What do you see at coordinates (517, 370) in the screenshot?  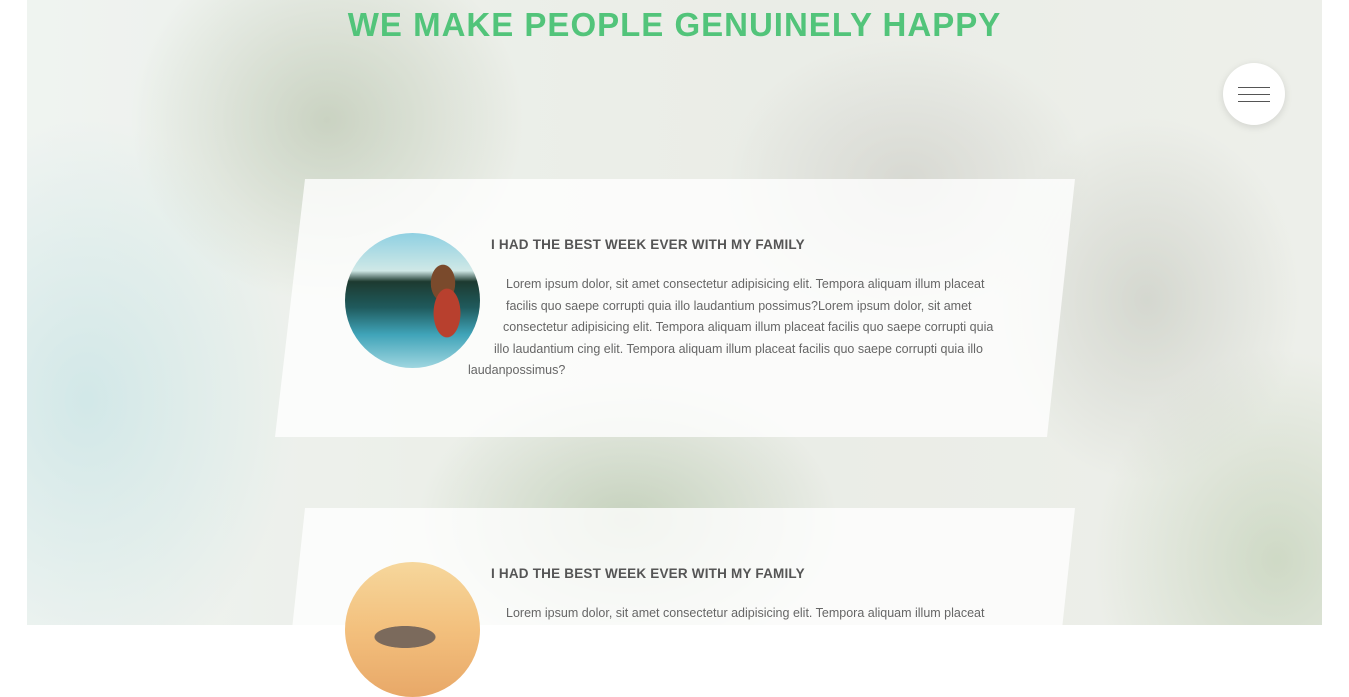 I see `testimonial-text-line: laudanpossimus?` at bounding box center [517, 370].